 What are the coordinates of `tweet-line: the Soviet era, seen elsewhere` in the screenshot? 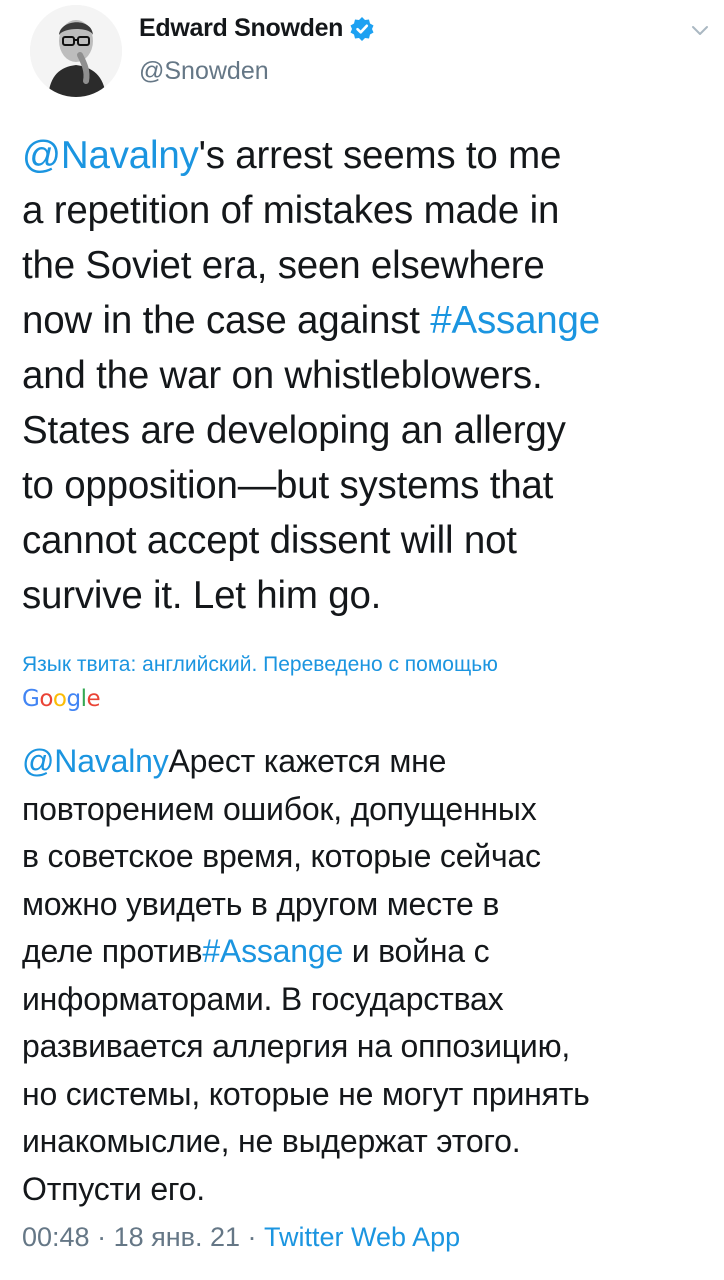 It's located at (367, 265).